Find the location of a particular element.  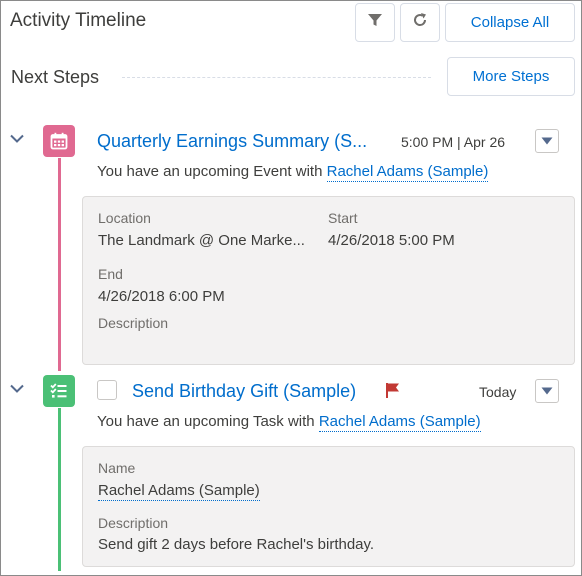

task-contact-link: Rachel Adams (Sample) is located at coordinates (399, 422).